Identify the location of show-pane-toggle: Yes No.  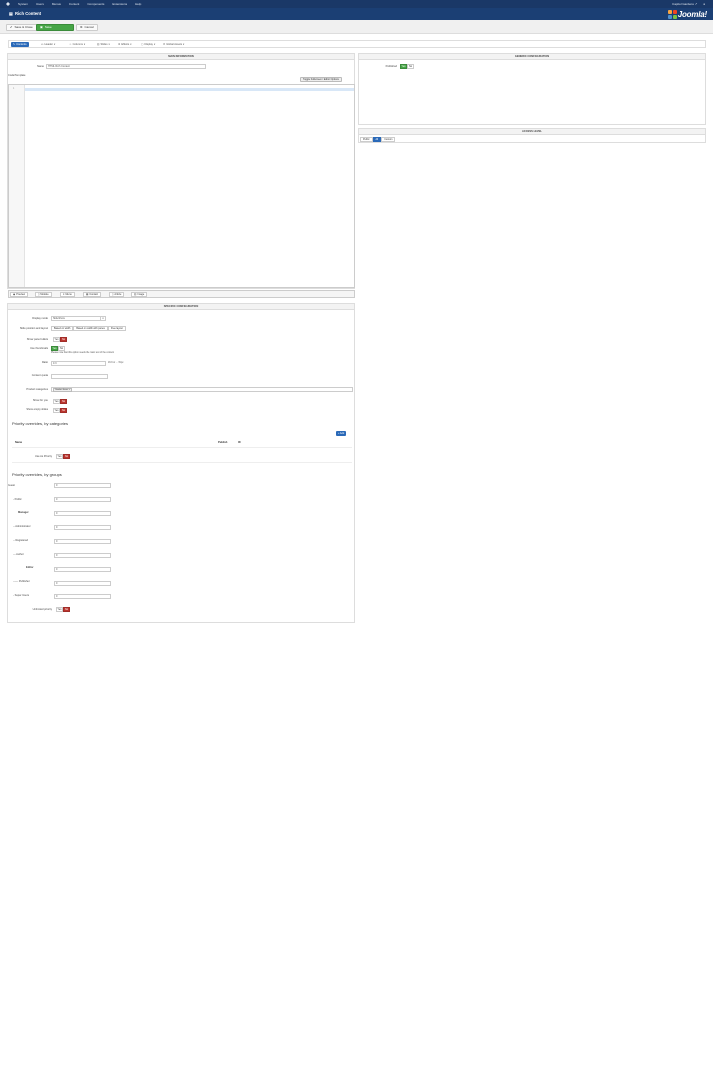
(60, 339).